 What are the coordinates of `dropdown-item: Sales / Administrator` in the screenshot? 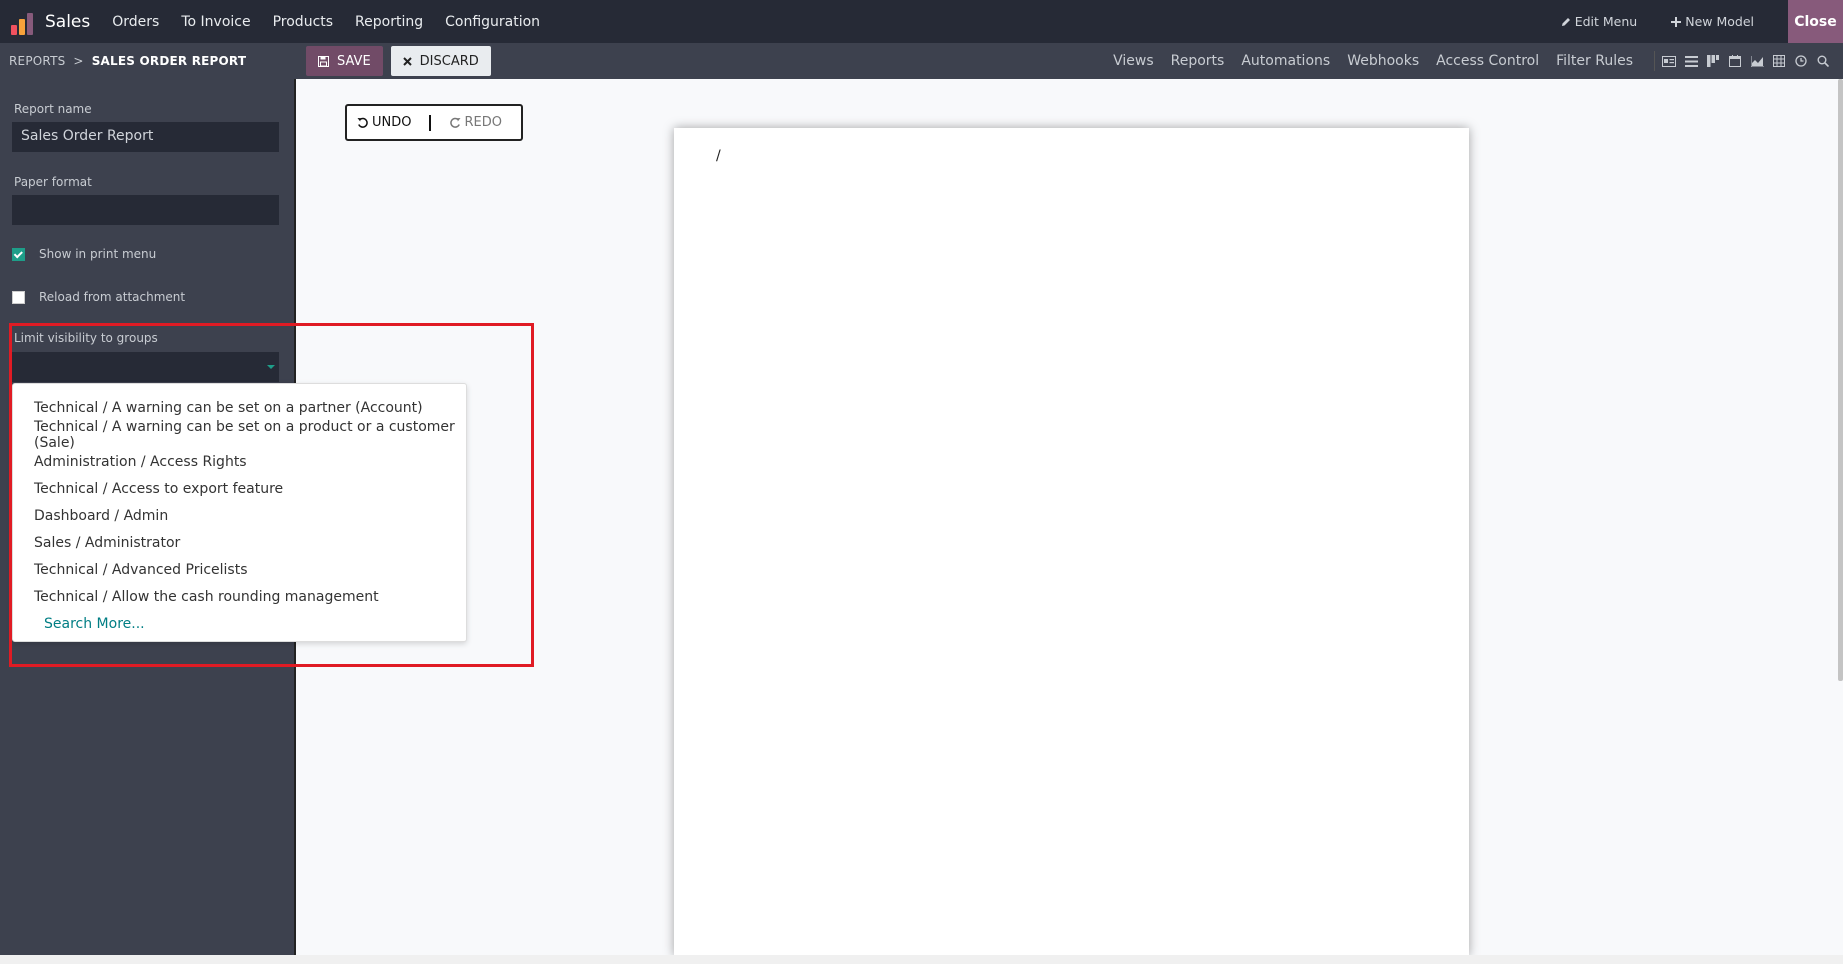 It's located at (239, 542).